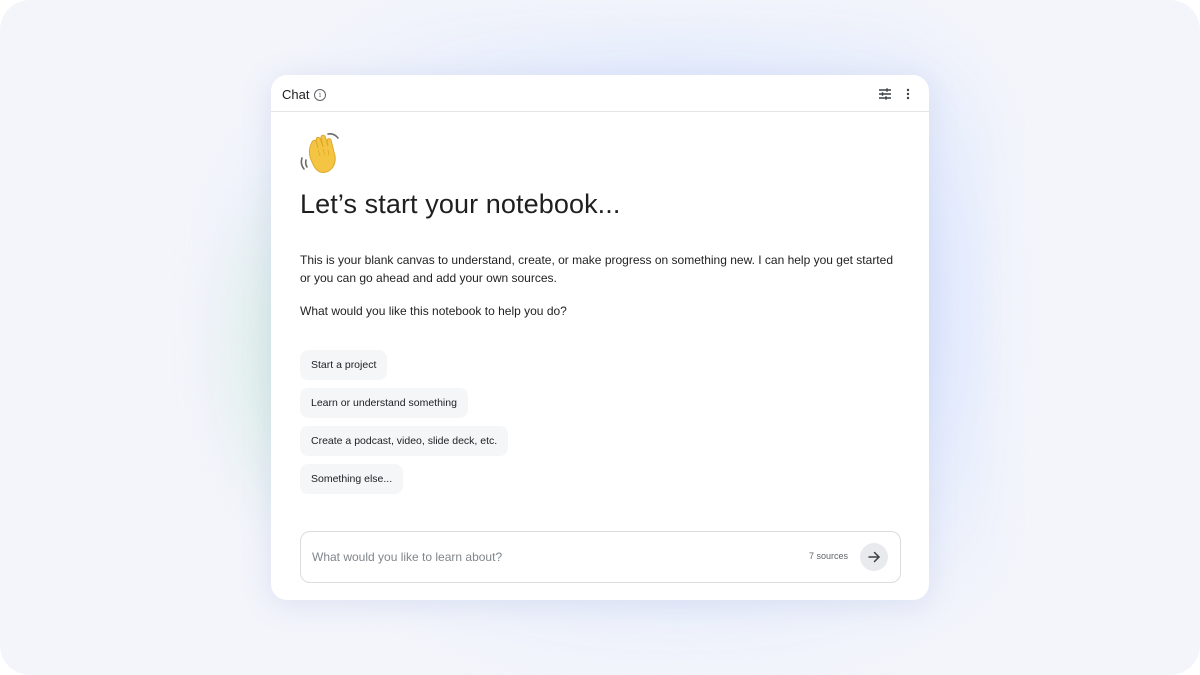 The image size is (1200, 675). I want to click on suggestion-learn: Learn or understand something, so click(384, 403).